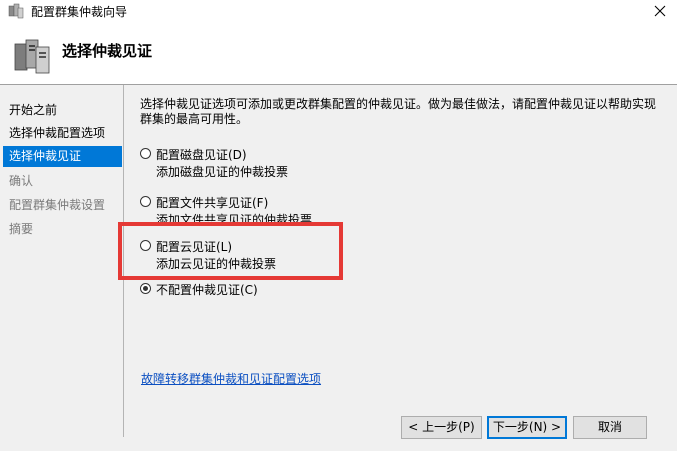  I want to click on option-file-share-witness-label: 配置文件共享见证(F), so click(212, 202).